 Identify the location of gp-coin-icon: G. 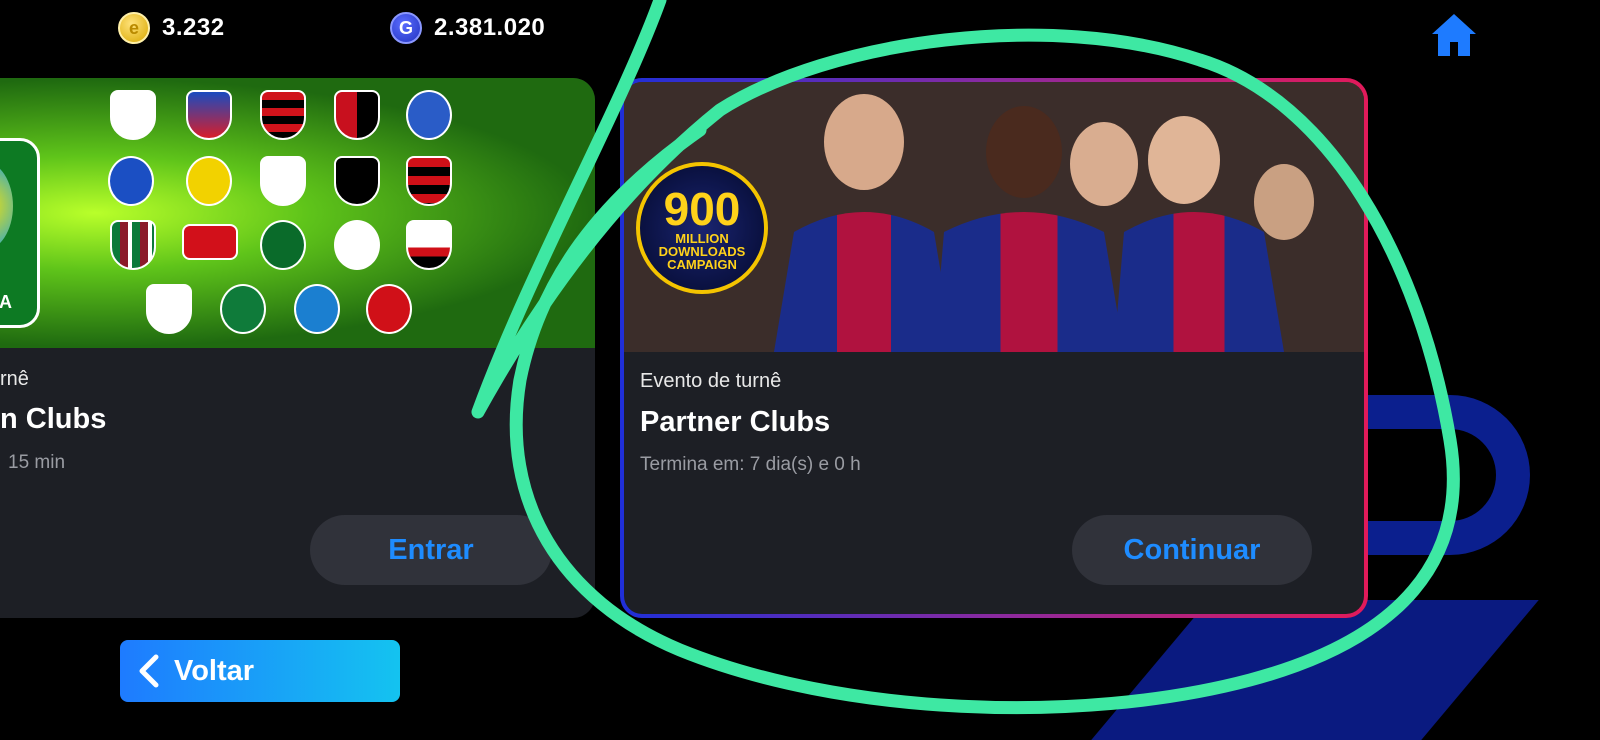
(406, 28).